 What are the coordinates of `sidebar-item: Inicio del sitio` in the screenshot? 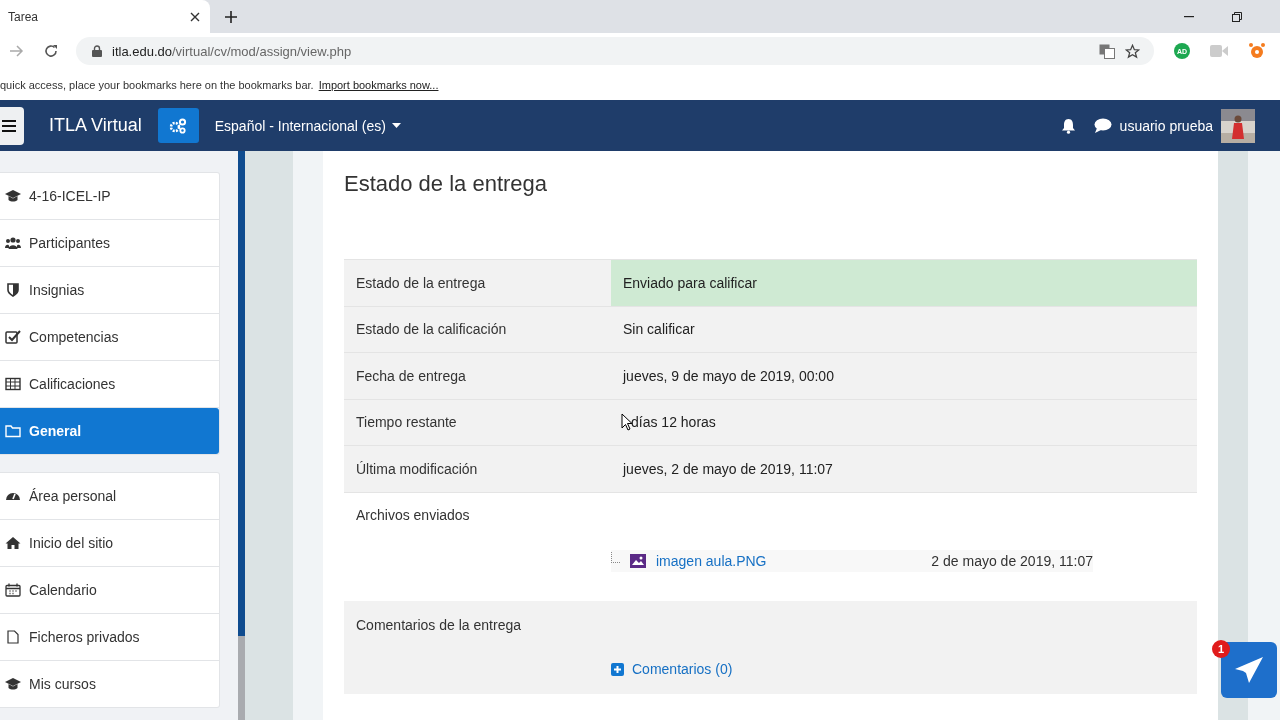 It's located at (109, 543).